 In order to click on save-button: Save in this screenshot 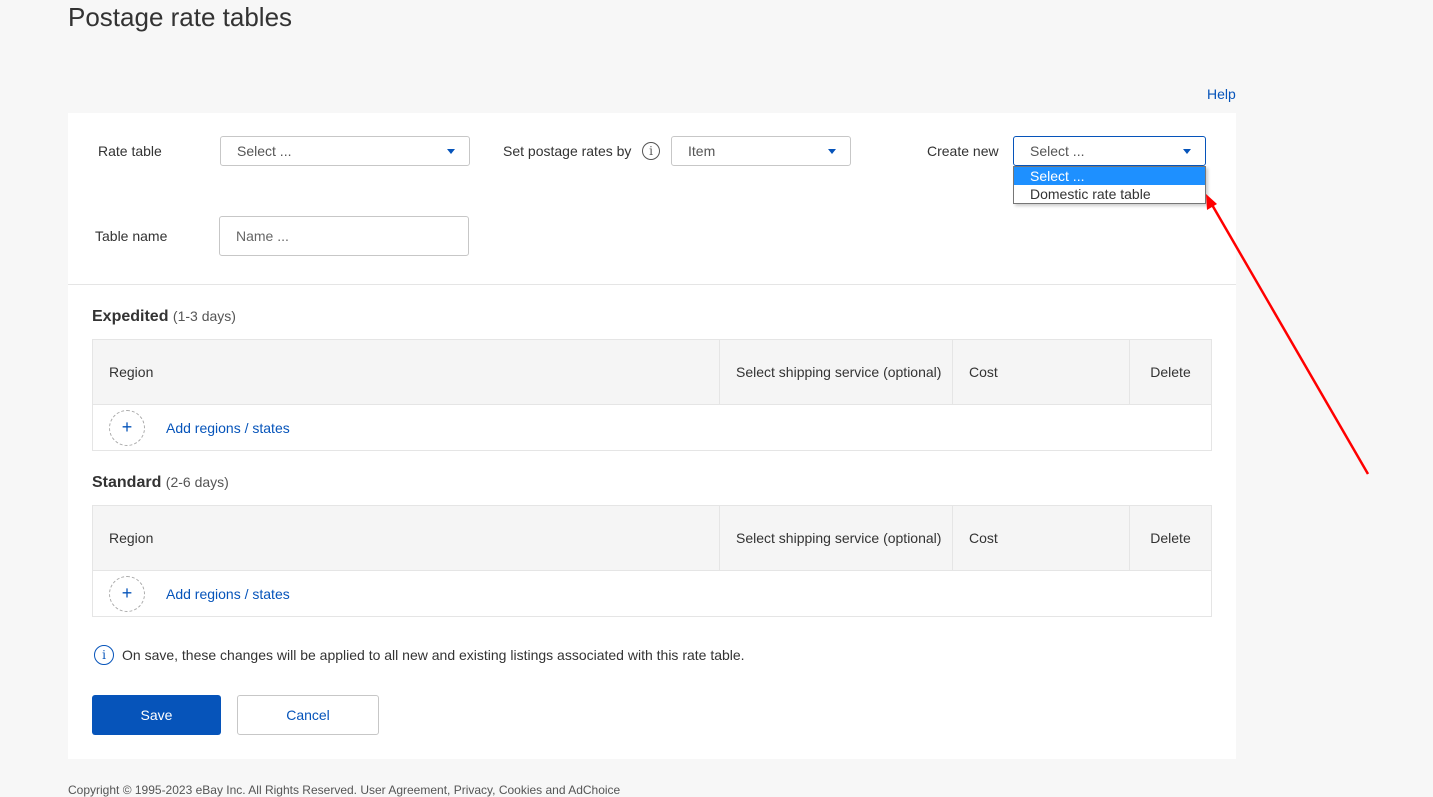, I will do `click(156, 715)`.